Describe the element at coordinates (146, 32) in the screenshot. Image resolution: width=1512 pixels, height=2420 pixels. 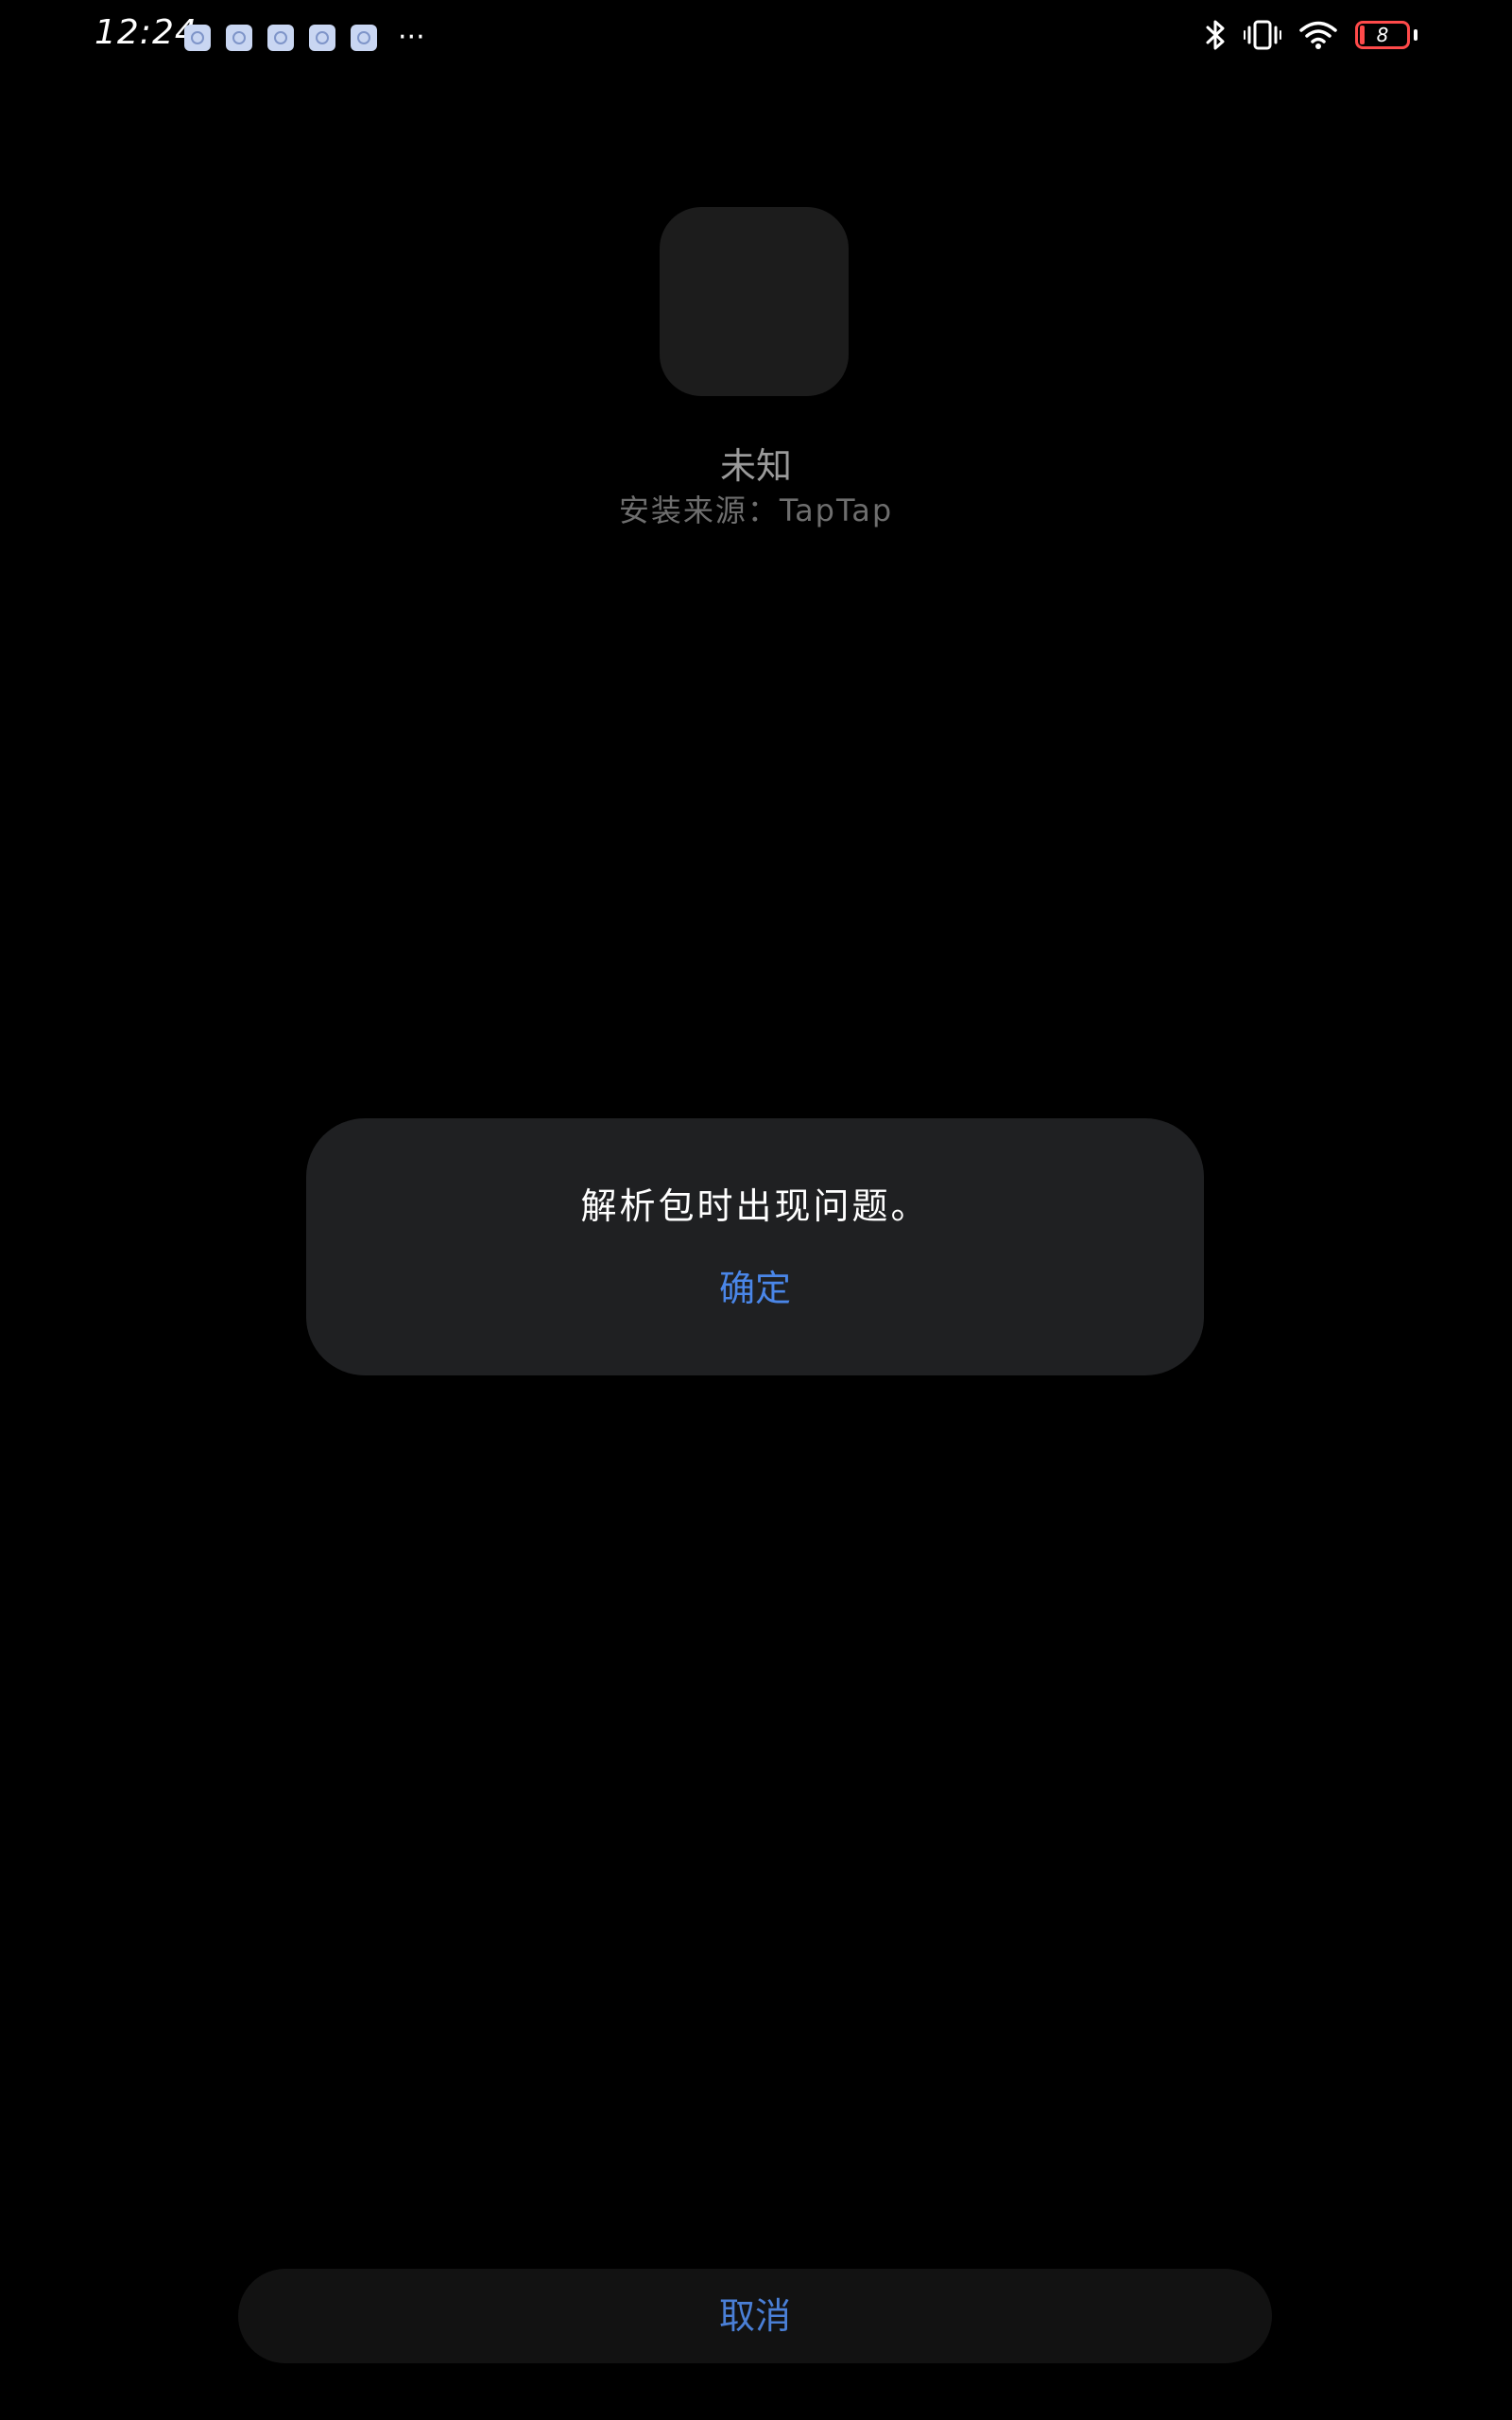
I see `status-time: 12:24` at that location.